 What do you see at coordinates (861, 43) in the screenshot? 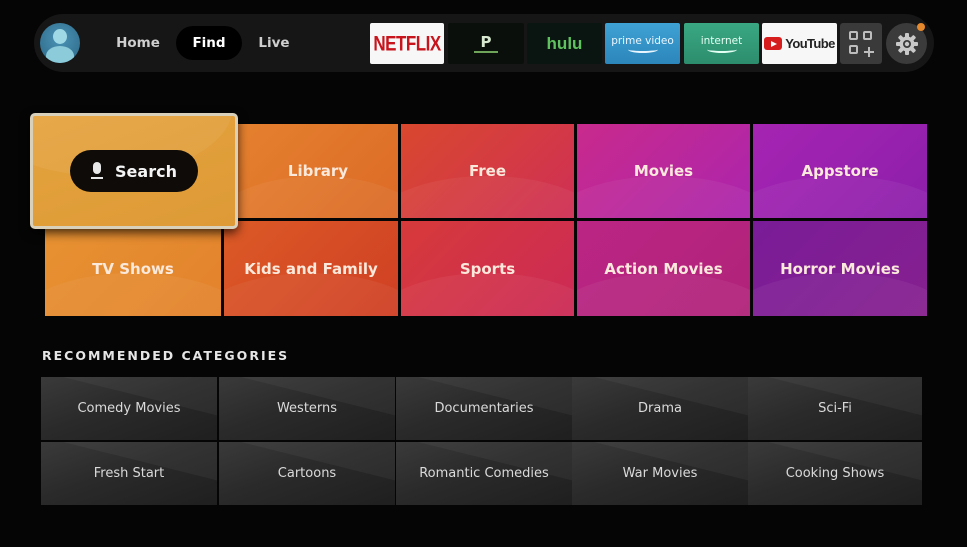
I see `apps-grid-button` at bounding box center [861, 43].